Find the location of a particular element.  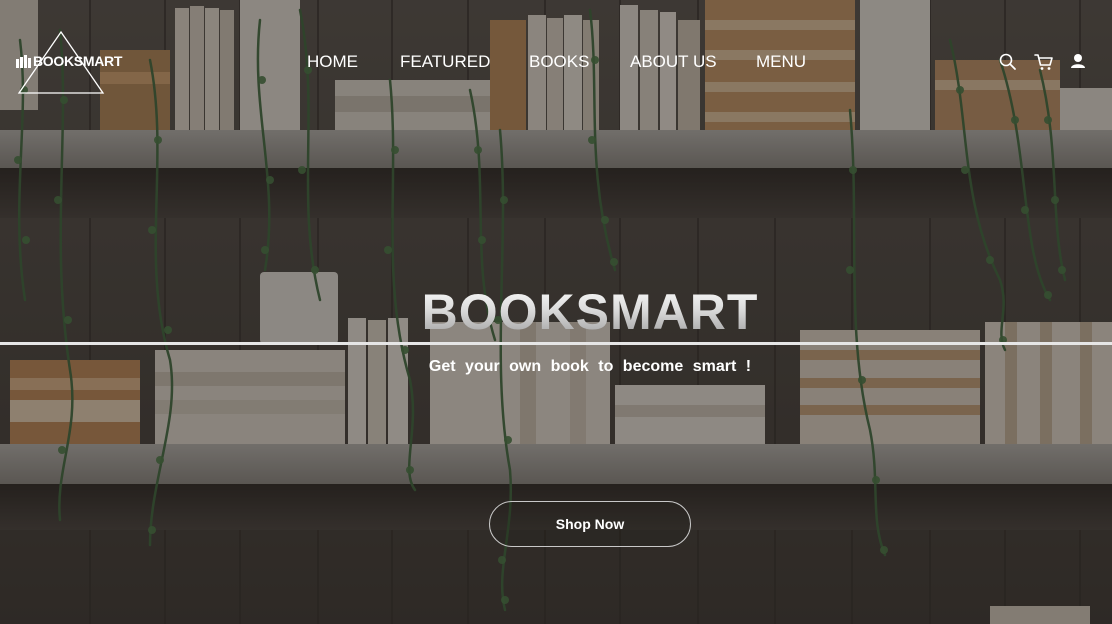

nav-item-featured: FEATURED is located at coordinates (445, 62).